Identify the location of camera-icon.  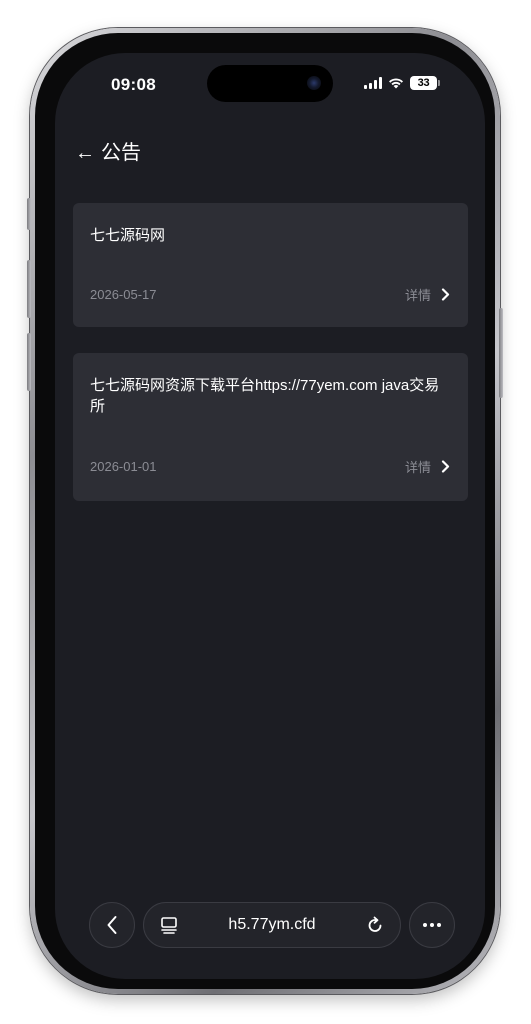
(314, 83).